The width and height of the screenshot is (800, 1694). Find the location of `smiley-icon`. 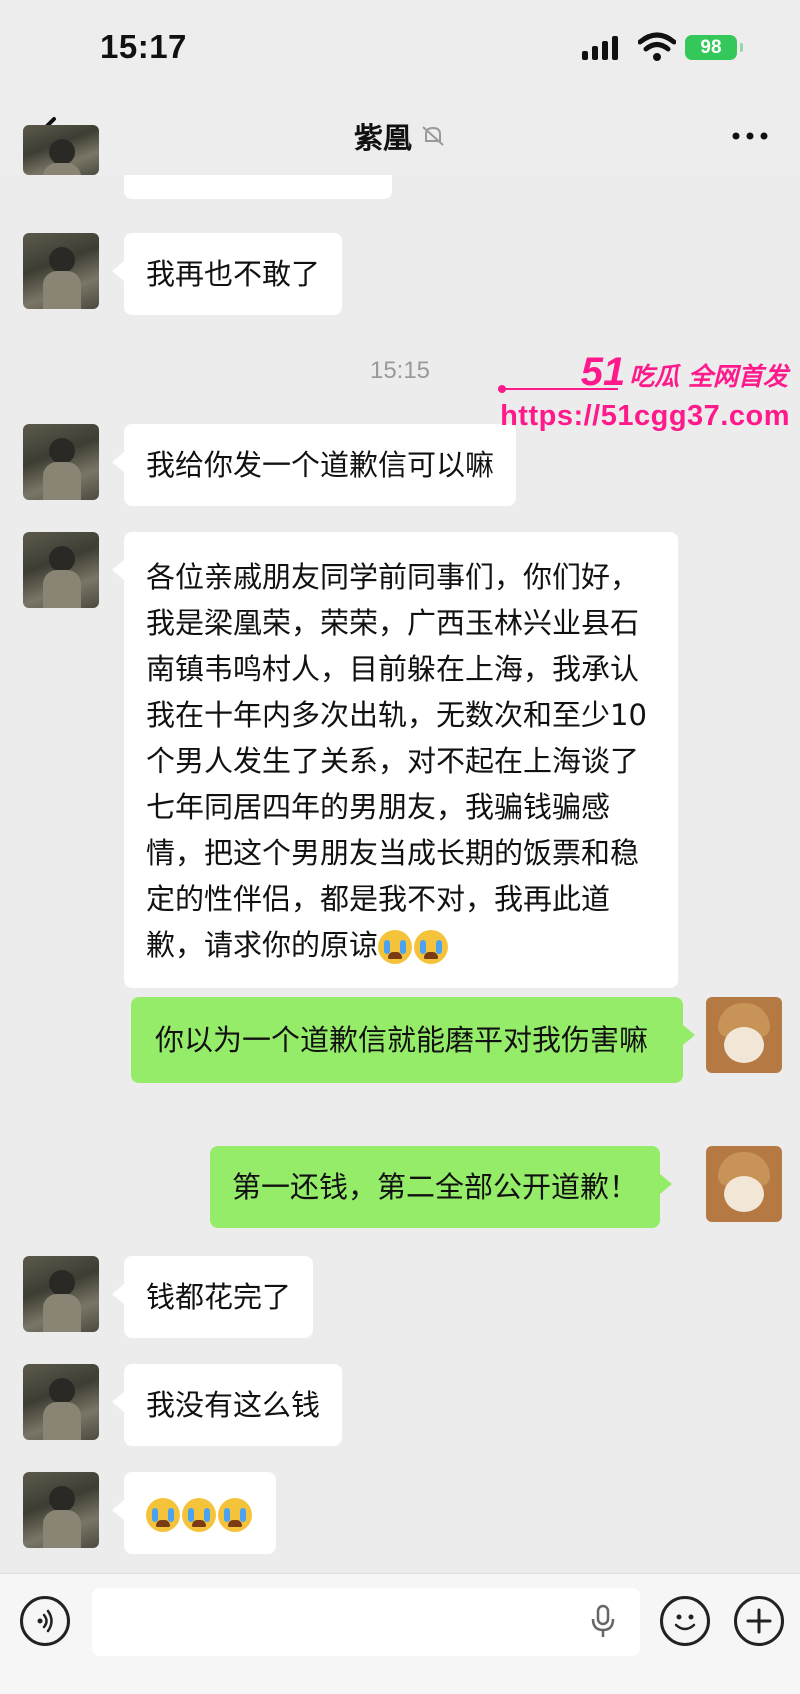

smiley-icon is located at coordinates (685, 1622).